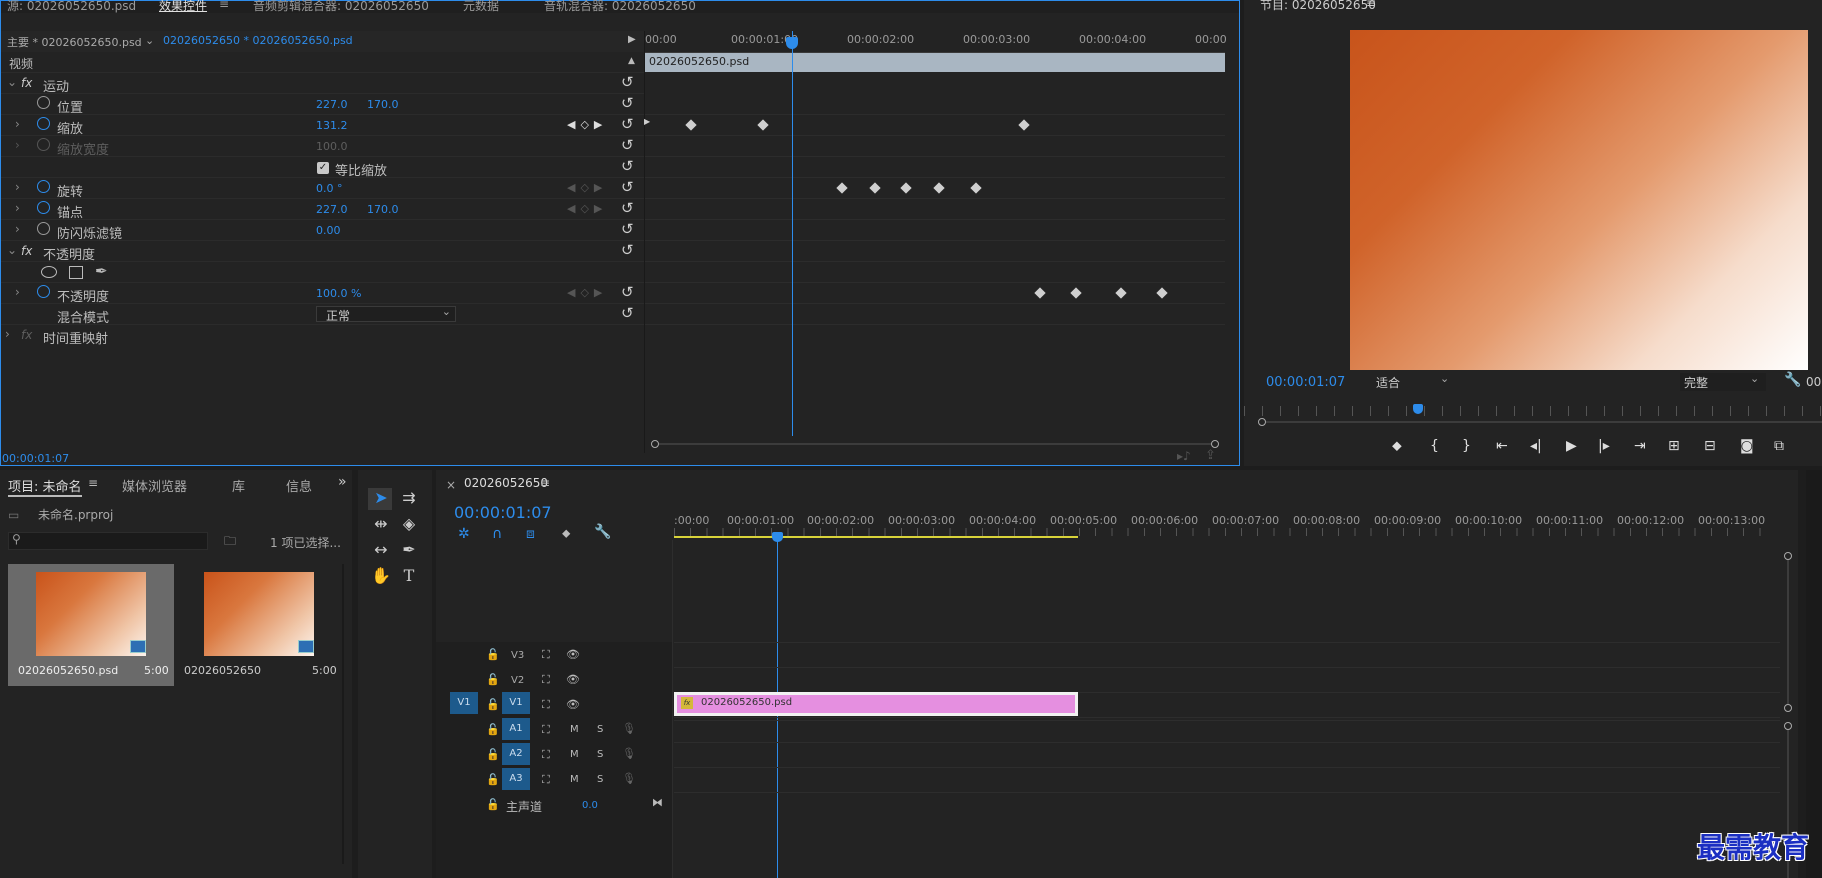 The width and height of the screenshot is (1822, 878). Describe the element at coordinates (1413, 381) in the screenshot. I see `fit-select: 适合 ⌄` at that location.